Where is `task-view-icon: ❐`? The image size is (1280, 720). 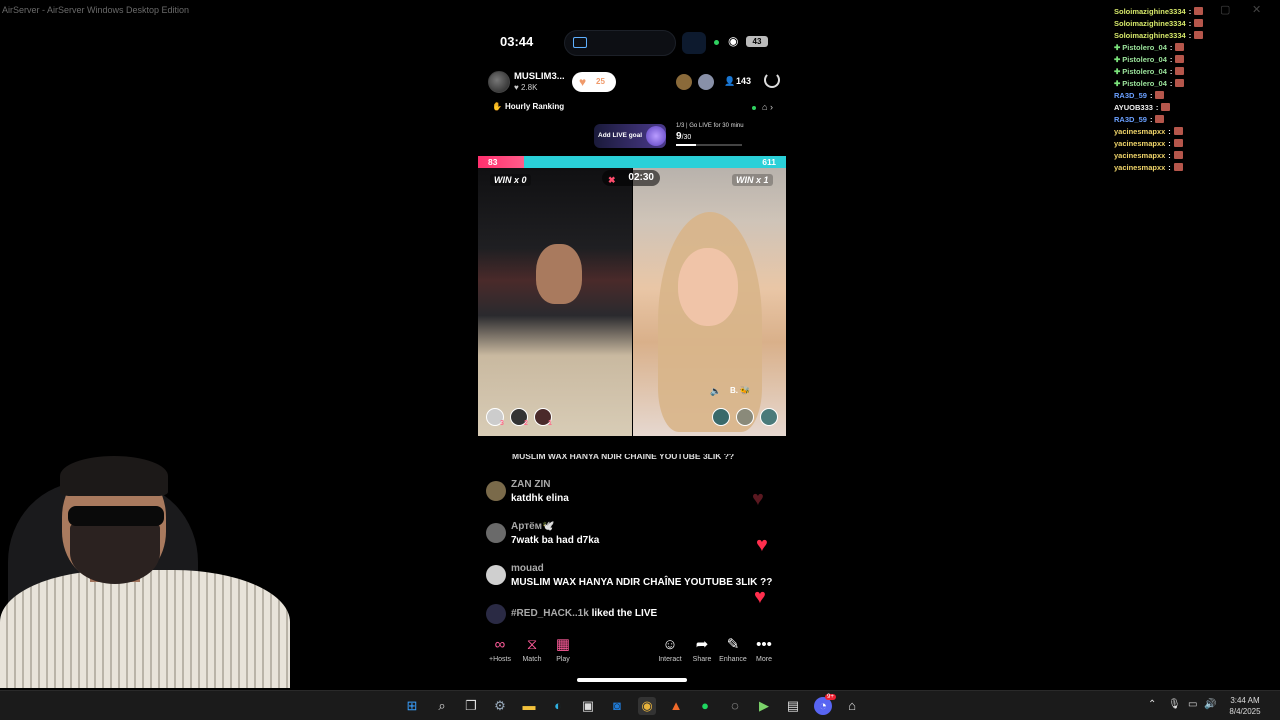
task-view-icon: ❐ is located at coordinates (471, 706).